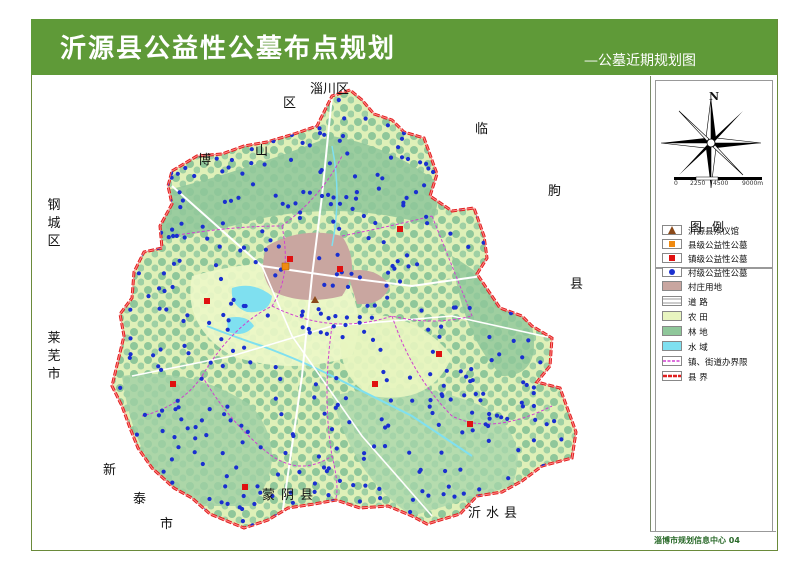 The width and height of the screenshot is (800, 565). Describe the element at coordinates (698, 318) in the screenshot. I see `legend-label: 农 田` at that location.